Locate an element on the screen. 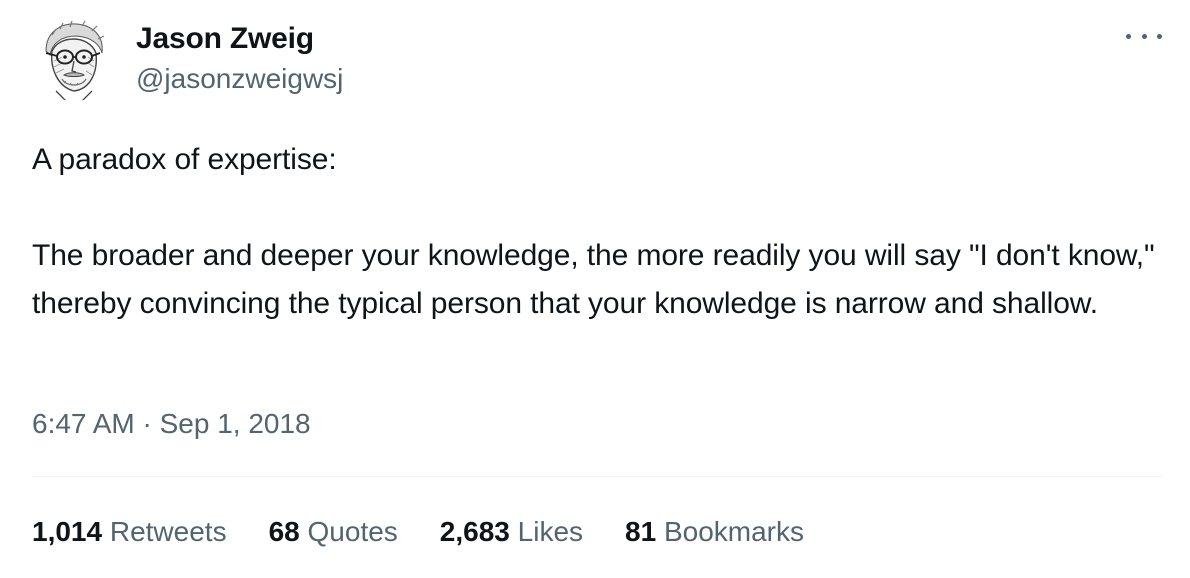 This screenshot has width=1190, height=578. stat-count: 1,014 is located at coordinates (67, 531).